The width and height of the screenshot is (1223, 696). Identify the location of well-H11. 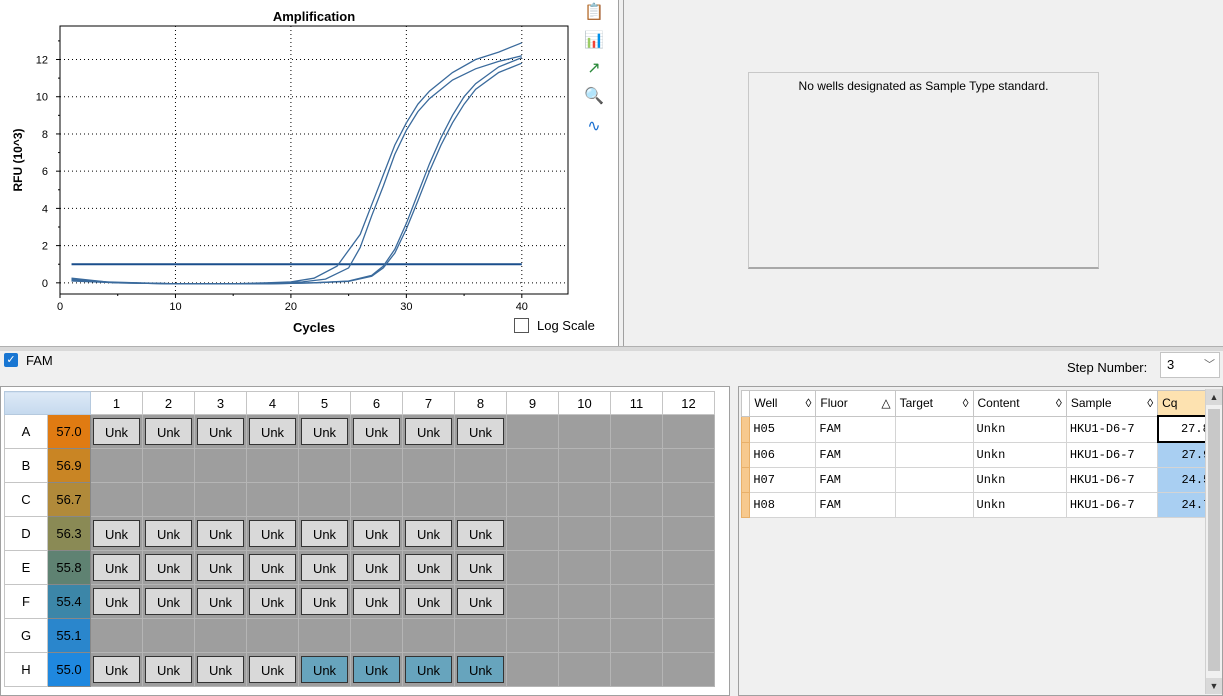
(636, 669).